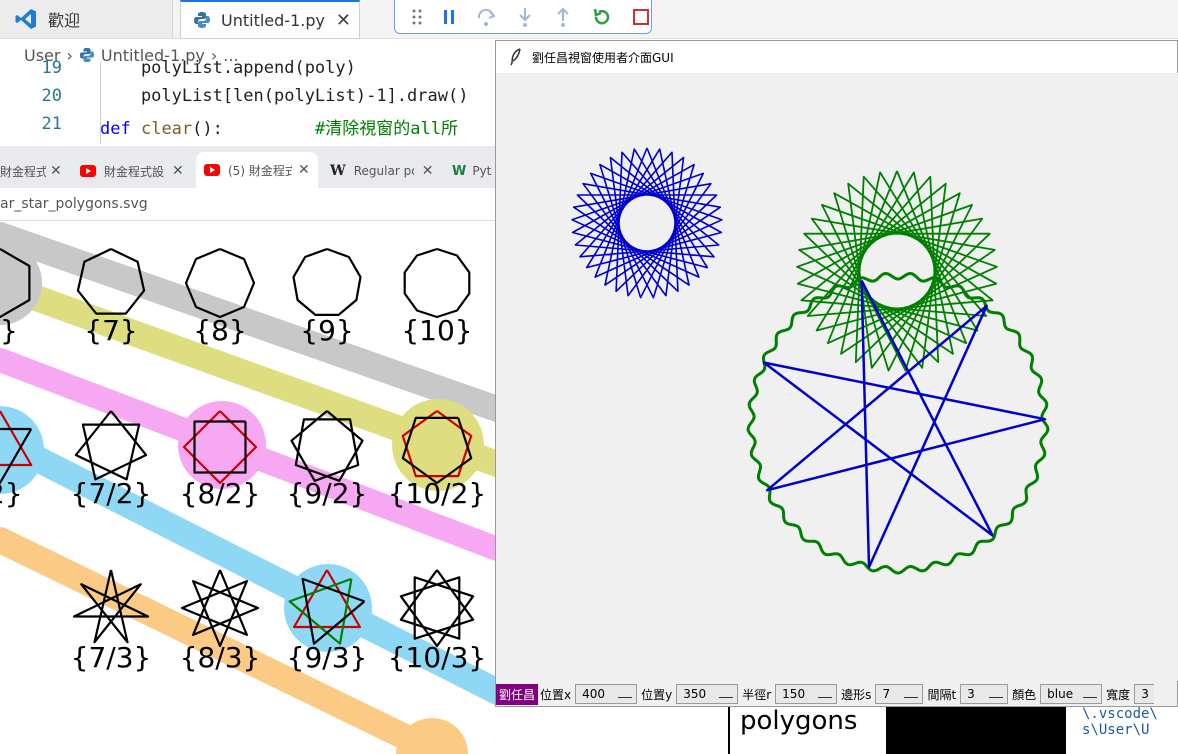 Image resolution: width=1178 pixels, height=754 pixels. What do you see at coordinates (449, 17) in the screenshot?
I see `pause-icon` at bounding box center [449, 17].